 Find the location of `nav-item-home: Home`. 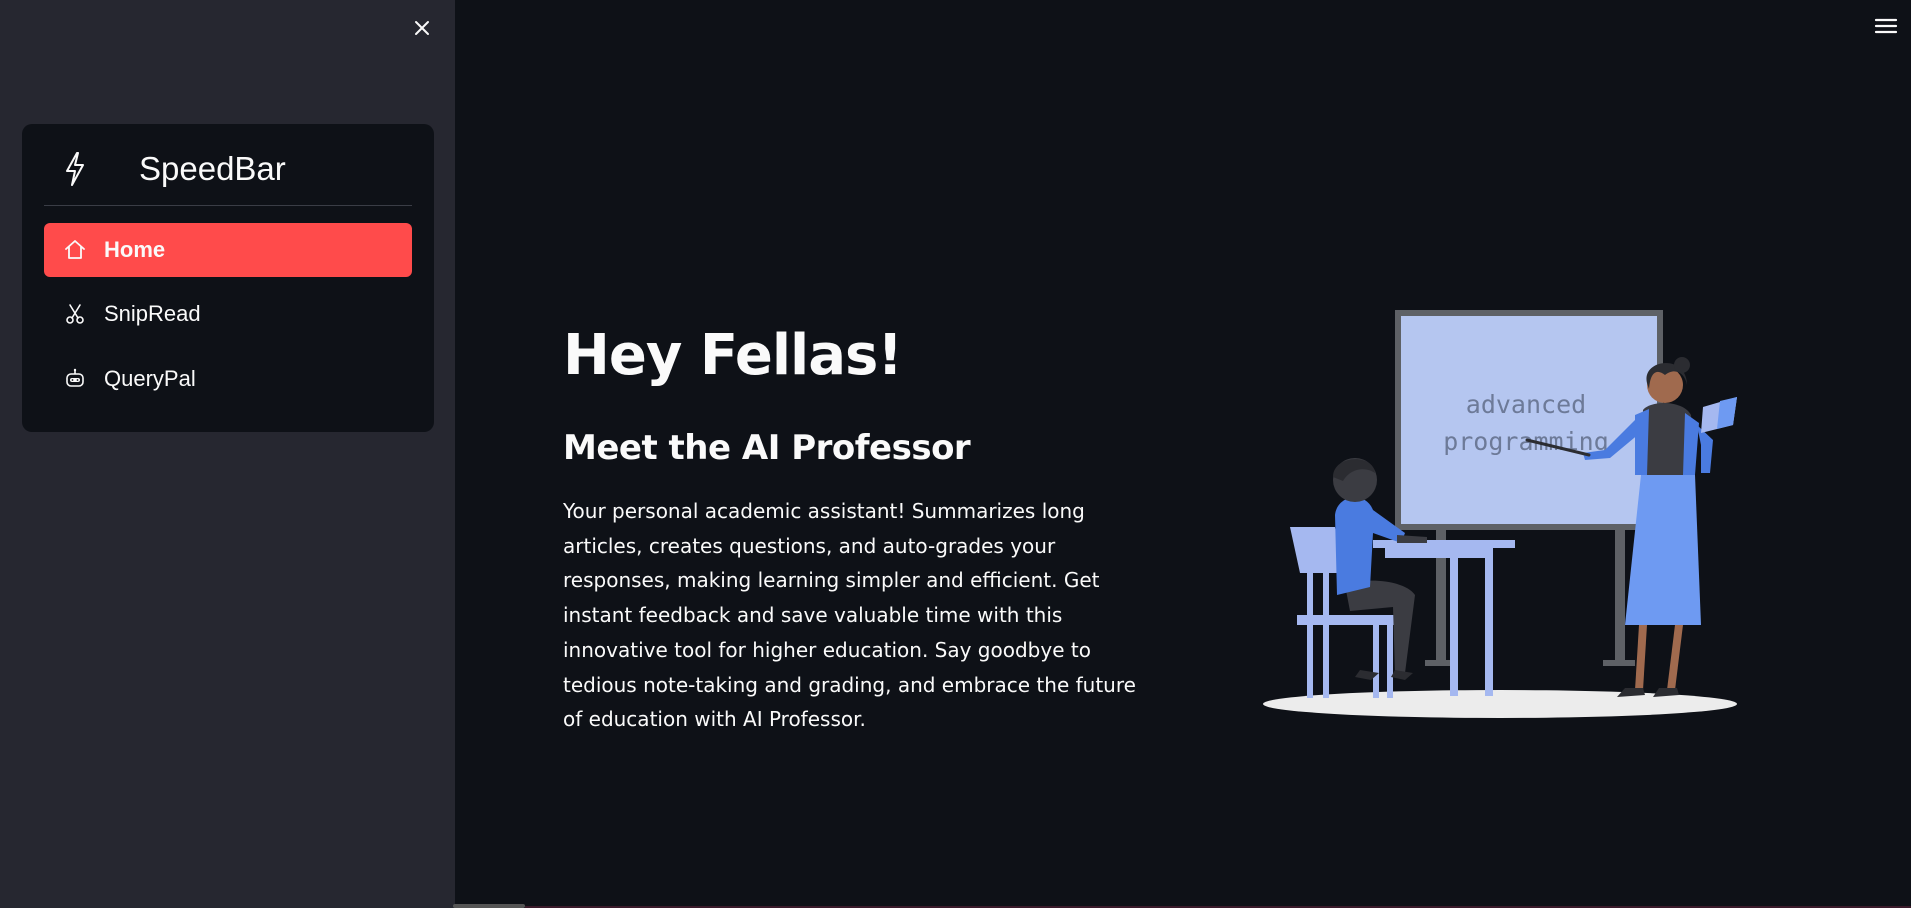

nav-item-home: Home is located at coordinates (228, 250).